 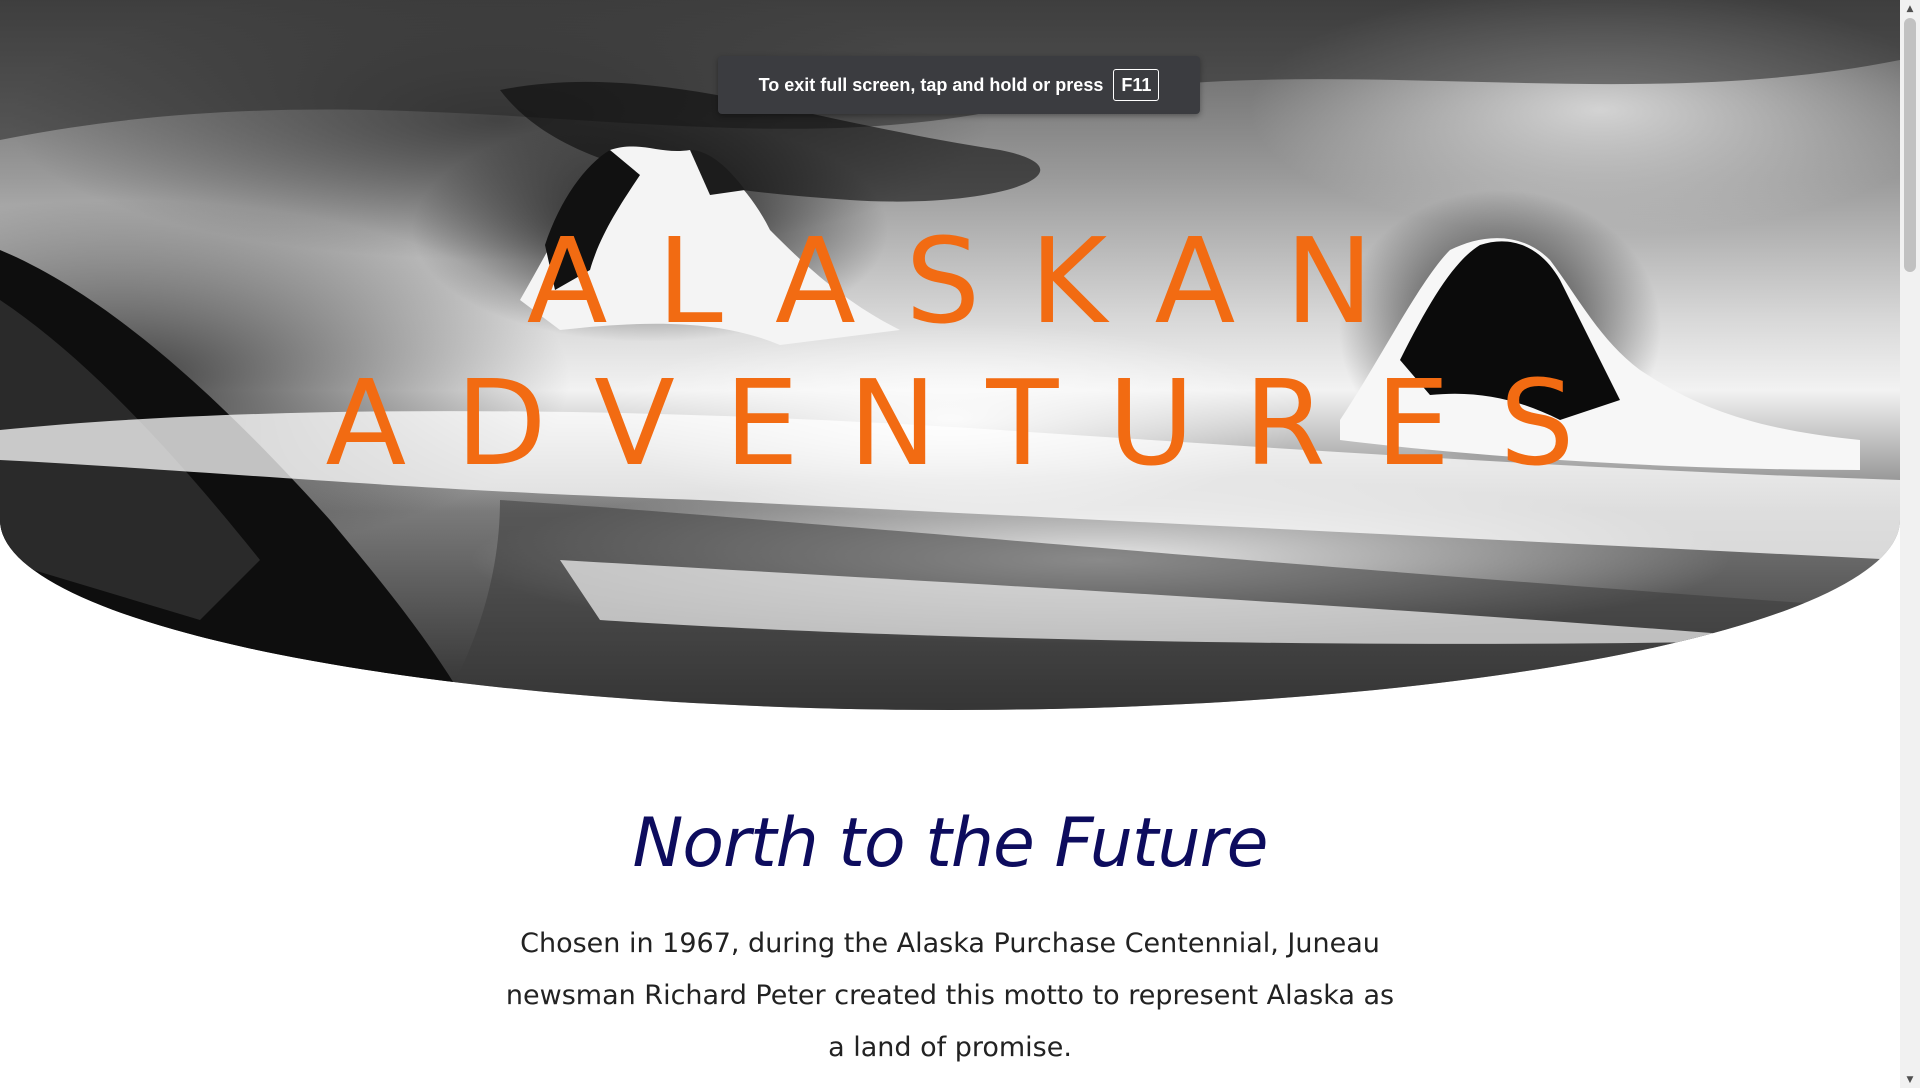 I want to click on vertical-scrollbar: ▲ ▼, so click(x=1910, y=544).